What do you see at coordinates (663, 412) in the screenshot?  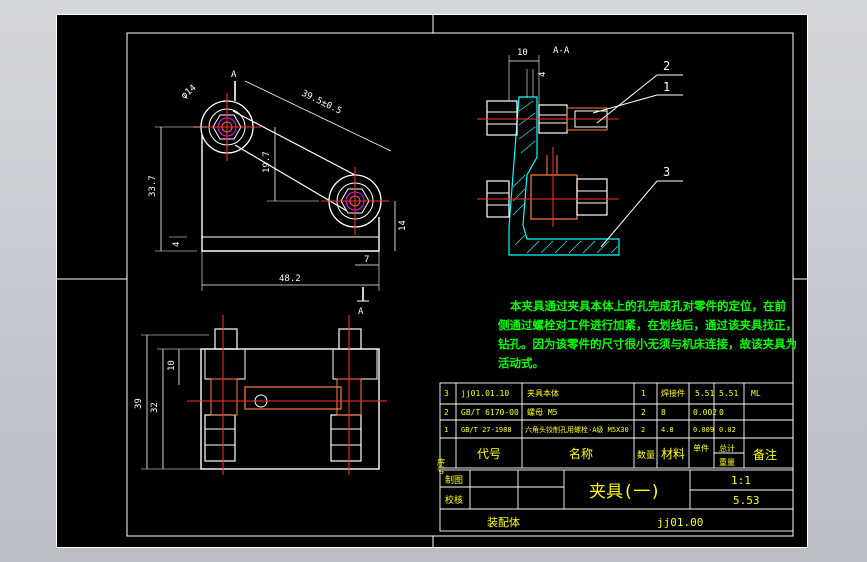 I see `svg-text: 8` at bounding box center [663, 412].